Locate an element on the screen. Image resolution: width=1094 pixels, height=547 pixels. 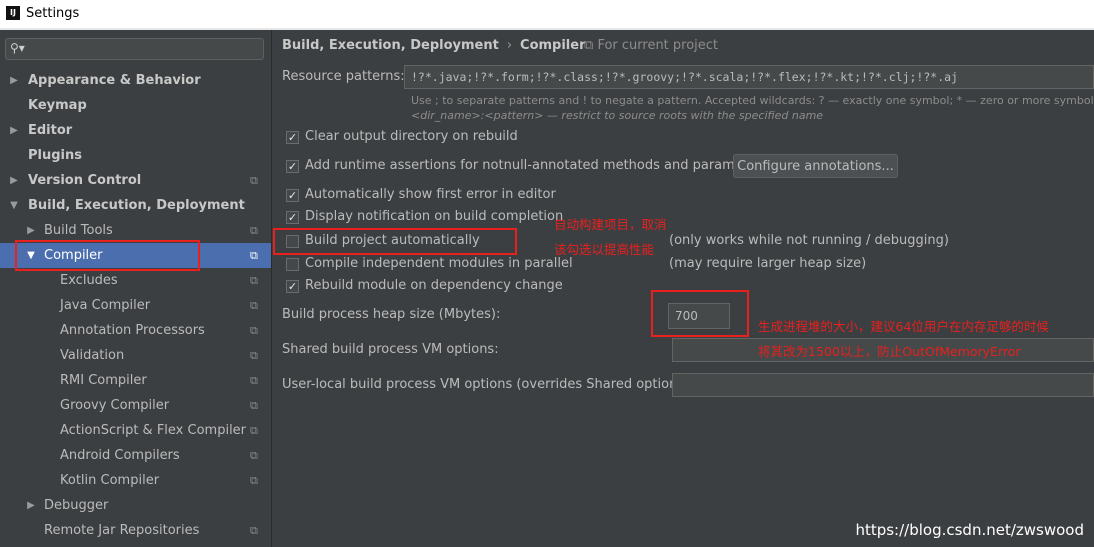
annotation-heap-line1: 生成进程堆的大小，建议64位用户在内存足够的时候 is located at coordinates (903, 326).